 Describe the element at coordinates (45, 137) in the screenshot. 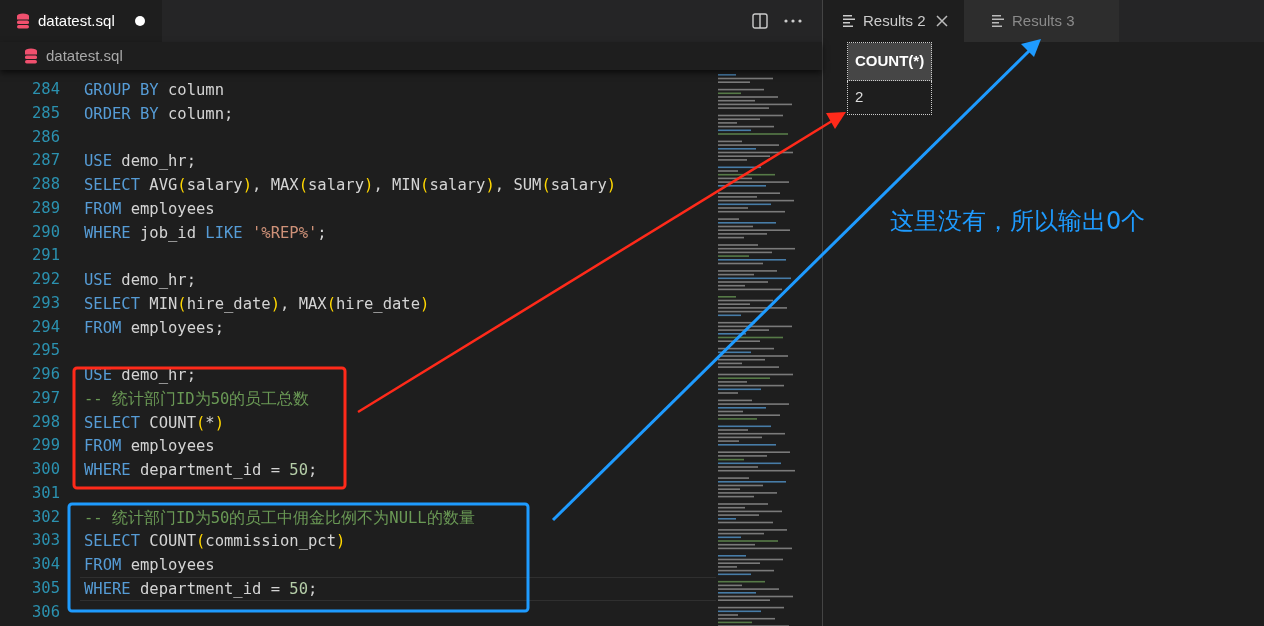

I see `line-number: 286` at that location.